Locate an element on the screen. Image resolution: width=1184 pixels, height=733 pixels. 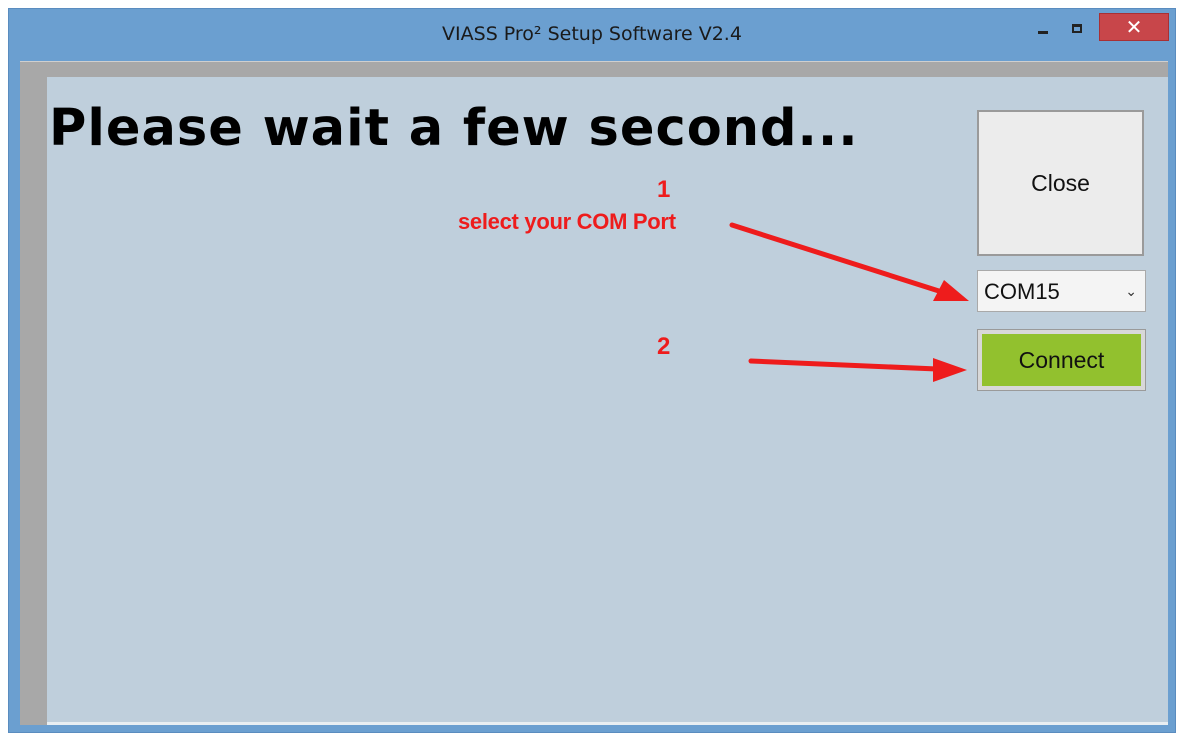
window-close-button: ✕ is located at coordinates (1134, 27).